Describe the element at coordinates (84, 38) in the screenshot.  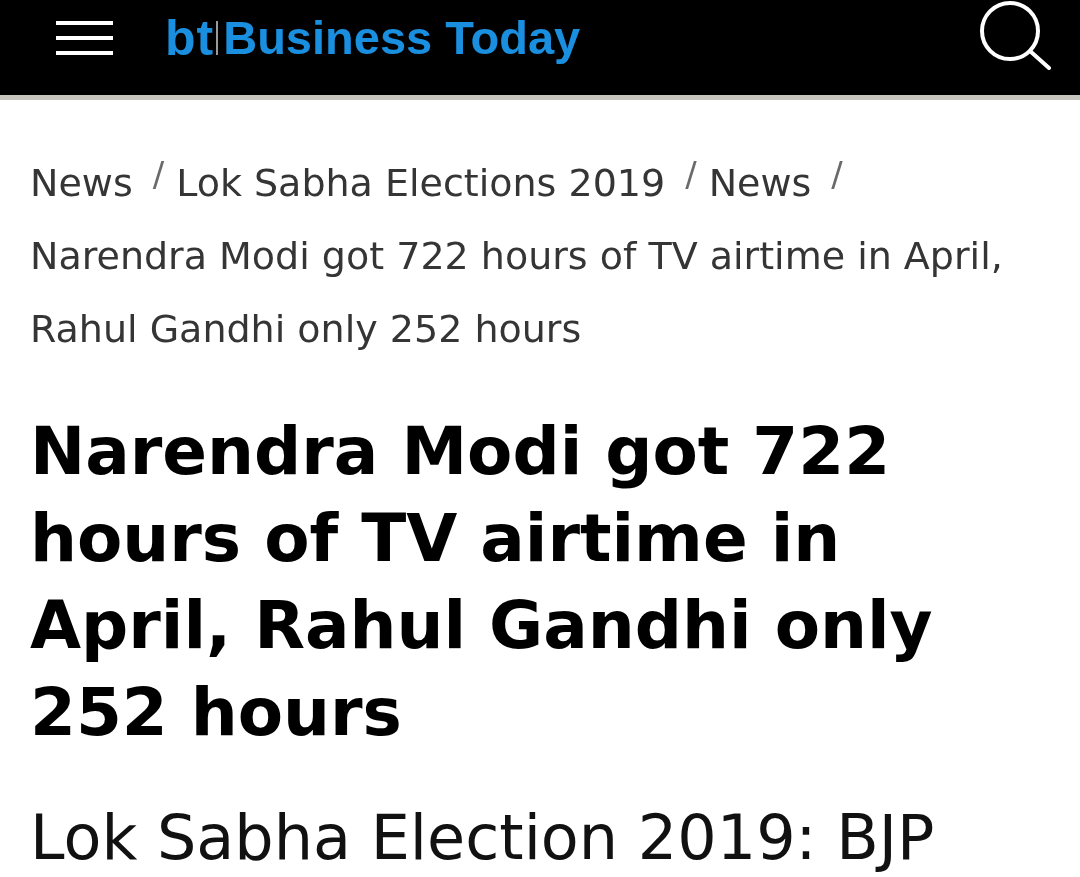
I see `menu-icon` at that location.